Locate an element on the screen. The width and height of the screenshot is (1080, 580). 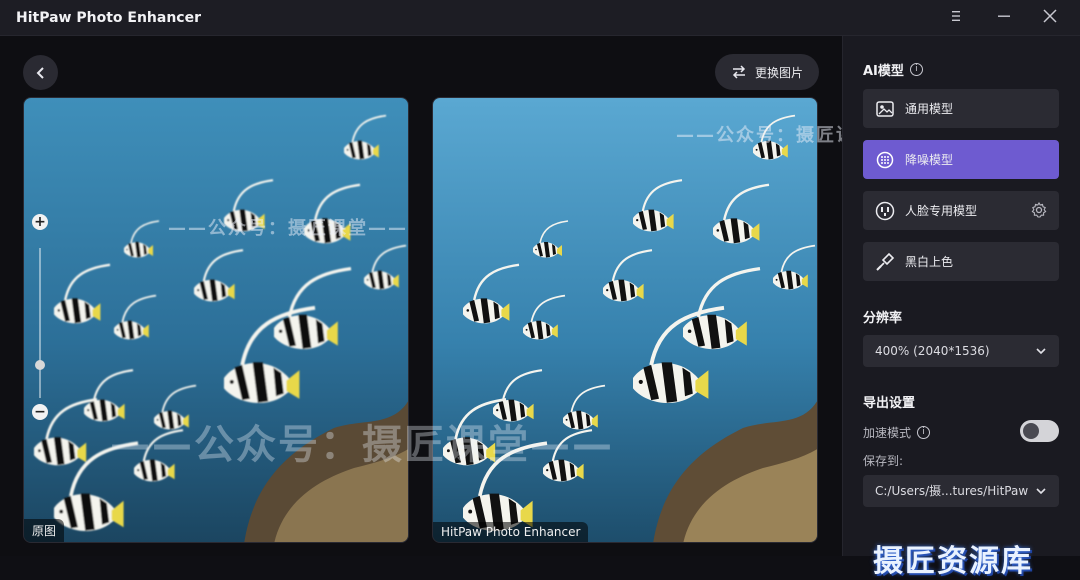
save-to-label: 保存到: is located at coordinates (883, 461).